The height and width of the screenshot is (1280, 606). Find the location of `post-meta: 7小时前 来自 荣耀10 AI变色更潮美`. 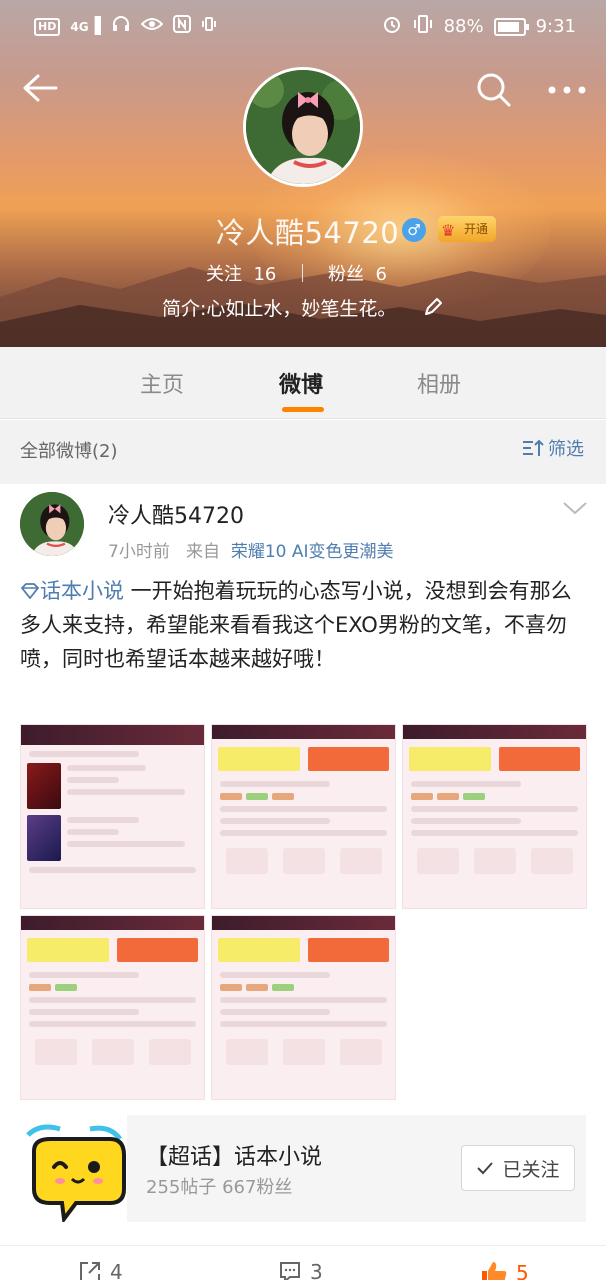

post-meta: 7小时前 来自 荣耀10 AI变色更潮美 is located at coordinates (251, 549).